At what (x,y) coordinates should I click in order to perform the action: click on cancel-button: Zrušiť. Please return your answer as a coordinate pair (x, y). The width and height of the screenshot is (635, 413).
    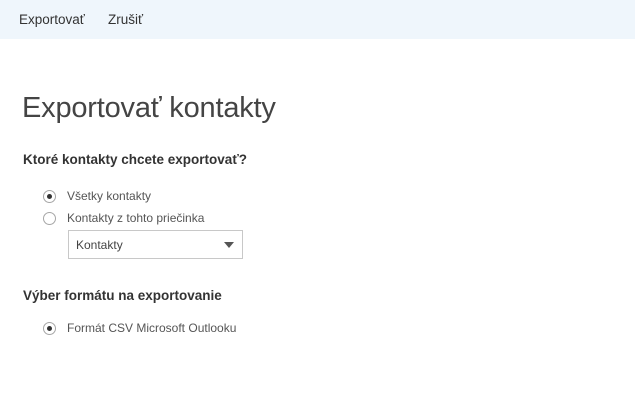
    Looking at the image, I should click on (125, 20).